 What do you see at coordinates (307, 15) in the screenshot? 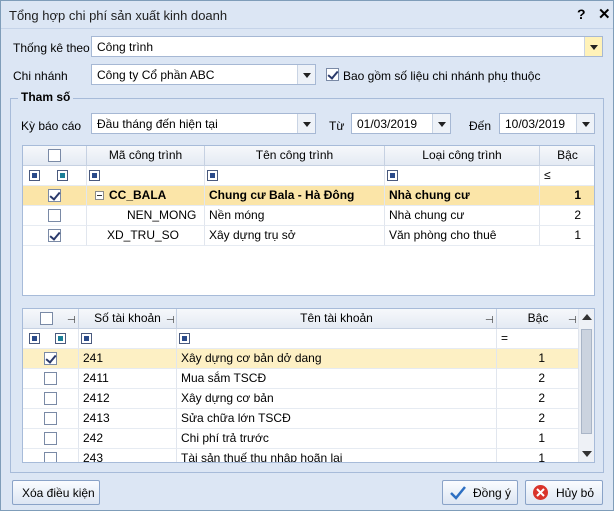
I see `title-bar: Tổng hợp chi phí sản xuất kinh doanh ? ✕` at bounding box center [307, 15].